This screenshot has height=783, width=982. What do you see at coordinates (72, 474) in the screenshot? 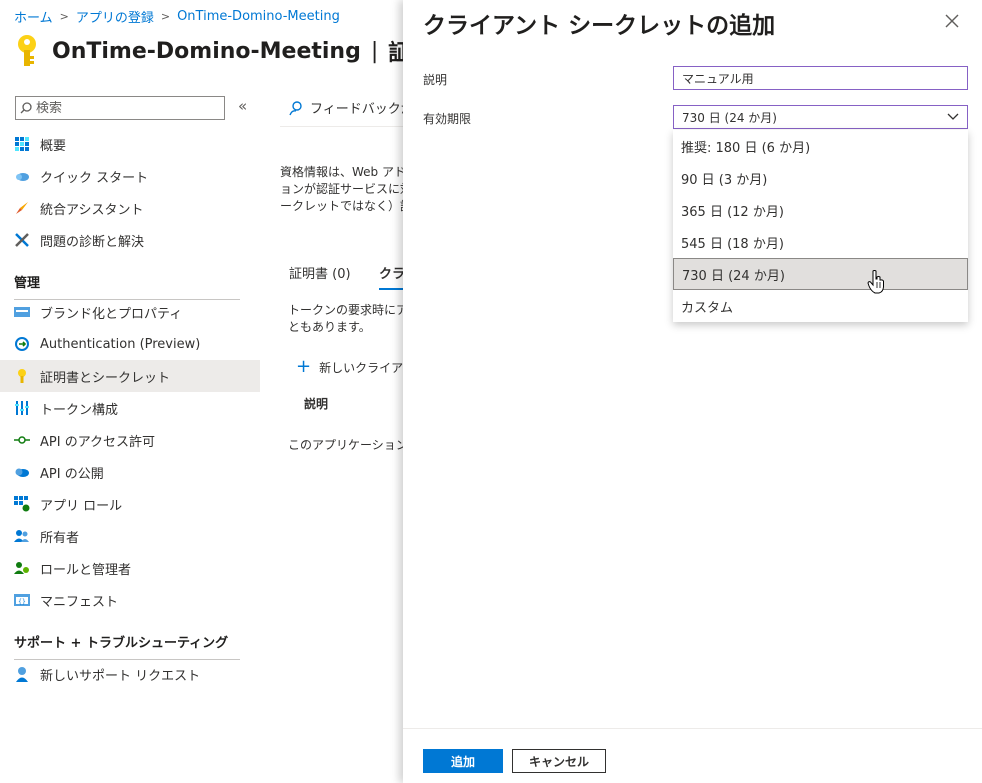
I see `sidebar-item-label: API の公開` at bounding box center [72, 474].